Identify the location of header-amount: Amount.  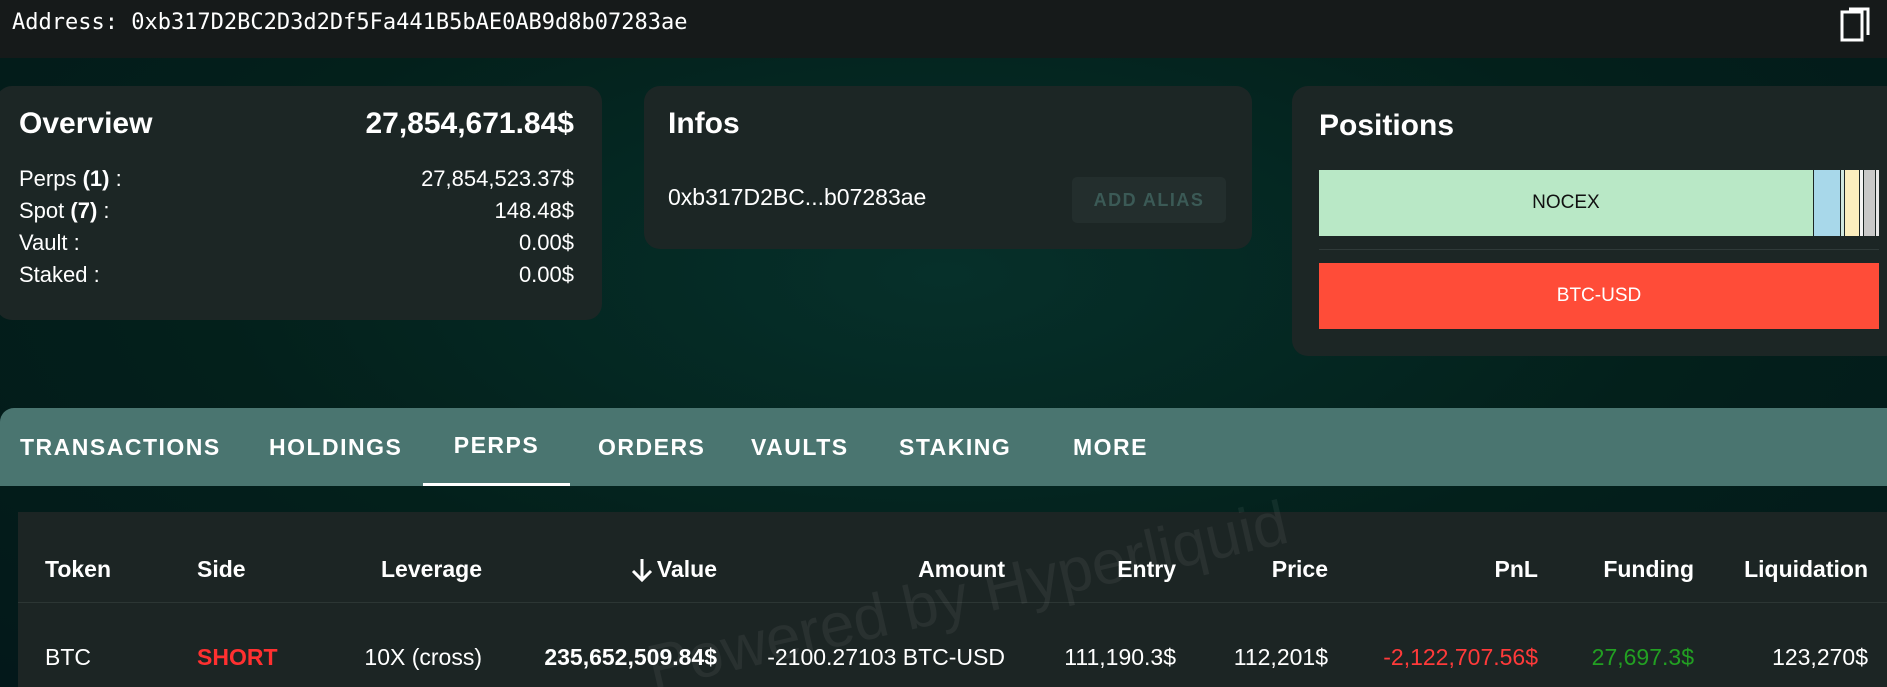
(961, 569).